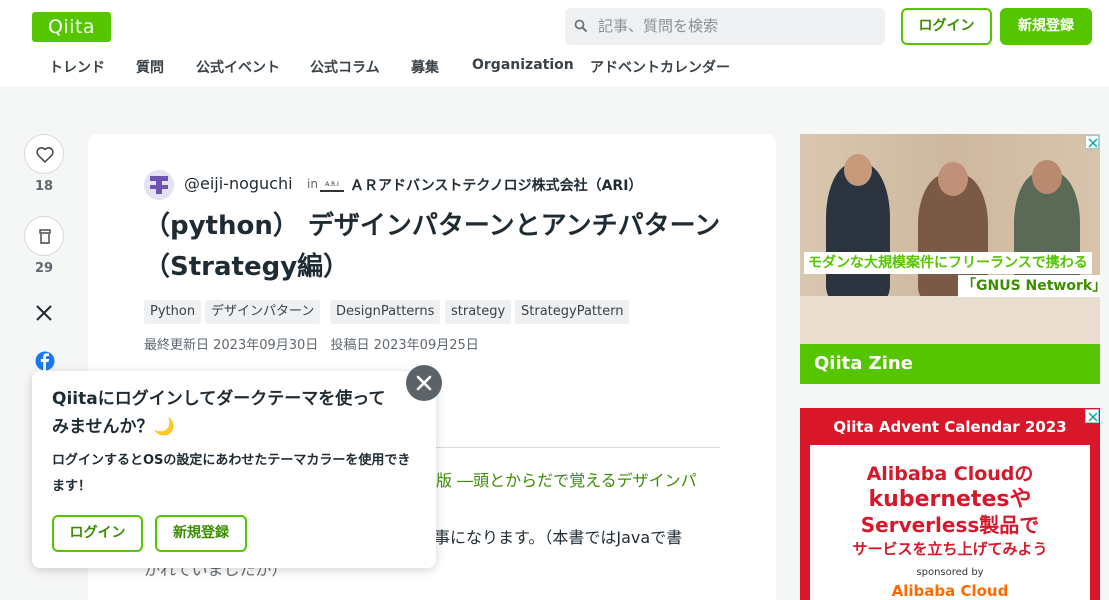 This screenshot has height=600, width=1109. What do you see at coordinates (950, 572) in the screenshot?
I see `ad2-sponsored-label: sponsored by` at bounding box center [950, 572].